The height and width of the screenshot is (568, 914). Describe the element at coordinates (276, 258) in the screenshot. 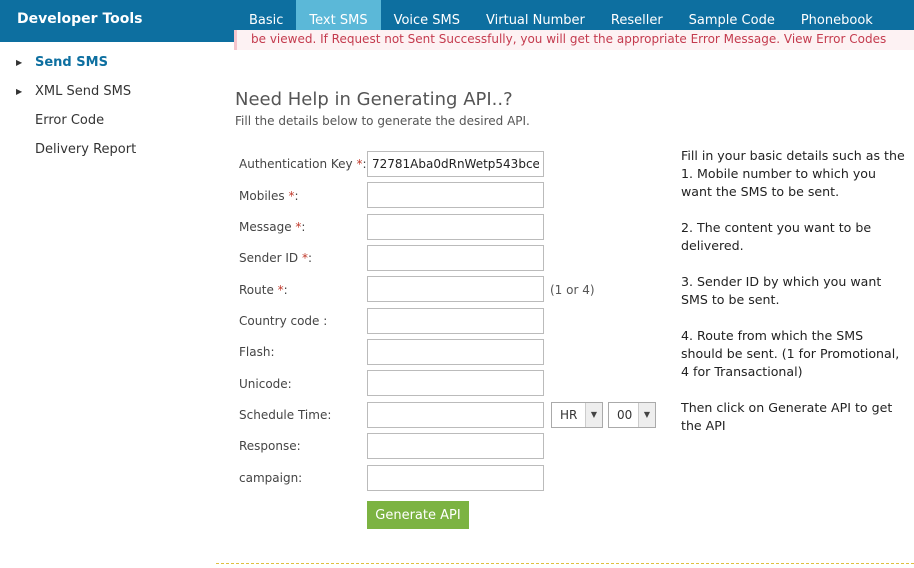

I see `sender-id-label: Sender ID *:` at that location.